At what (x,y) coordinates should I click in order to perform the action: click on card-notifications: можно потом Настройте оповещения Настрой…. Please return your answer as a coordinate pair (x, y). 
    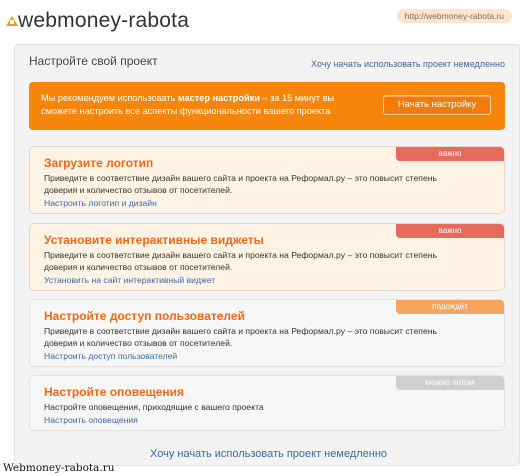
    Looking at the image, I should click on (267, 403).